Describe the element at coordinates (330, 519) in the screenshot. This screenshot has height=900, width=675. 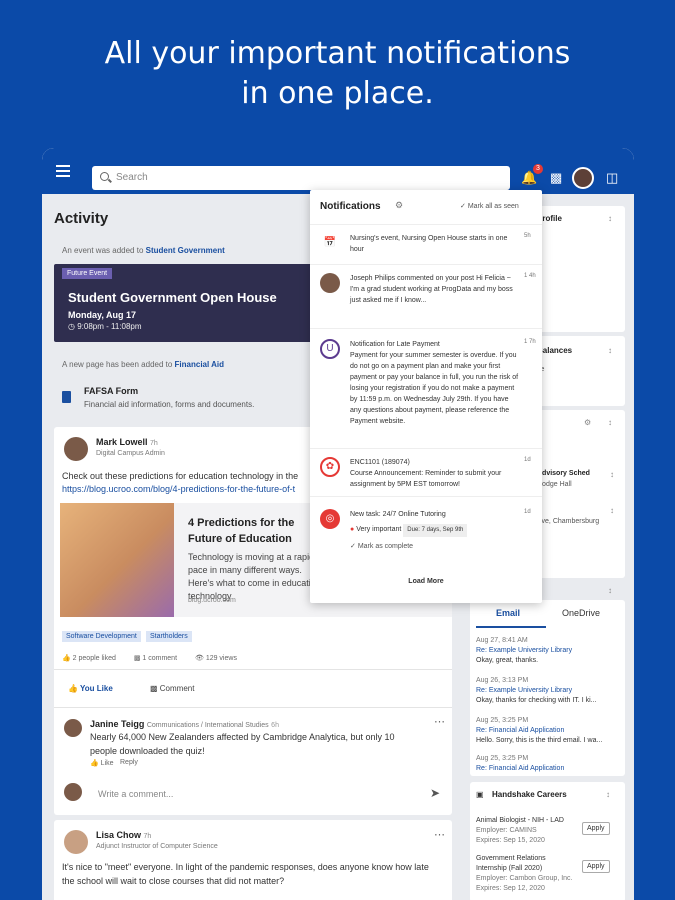
I see `task-icon: ◎` at that location.